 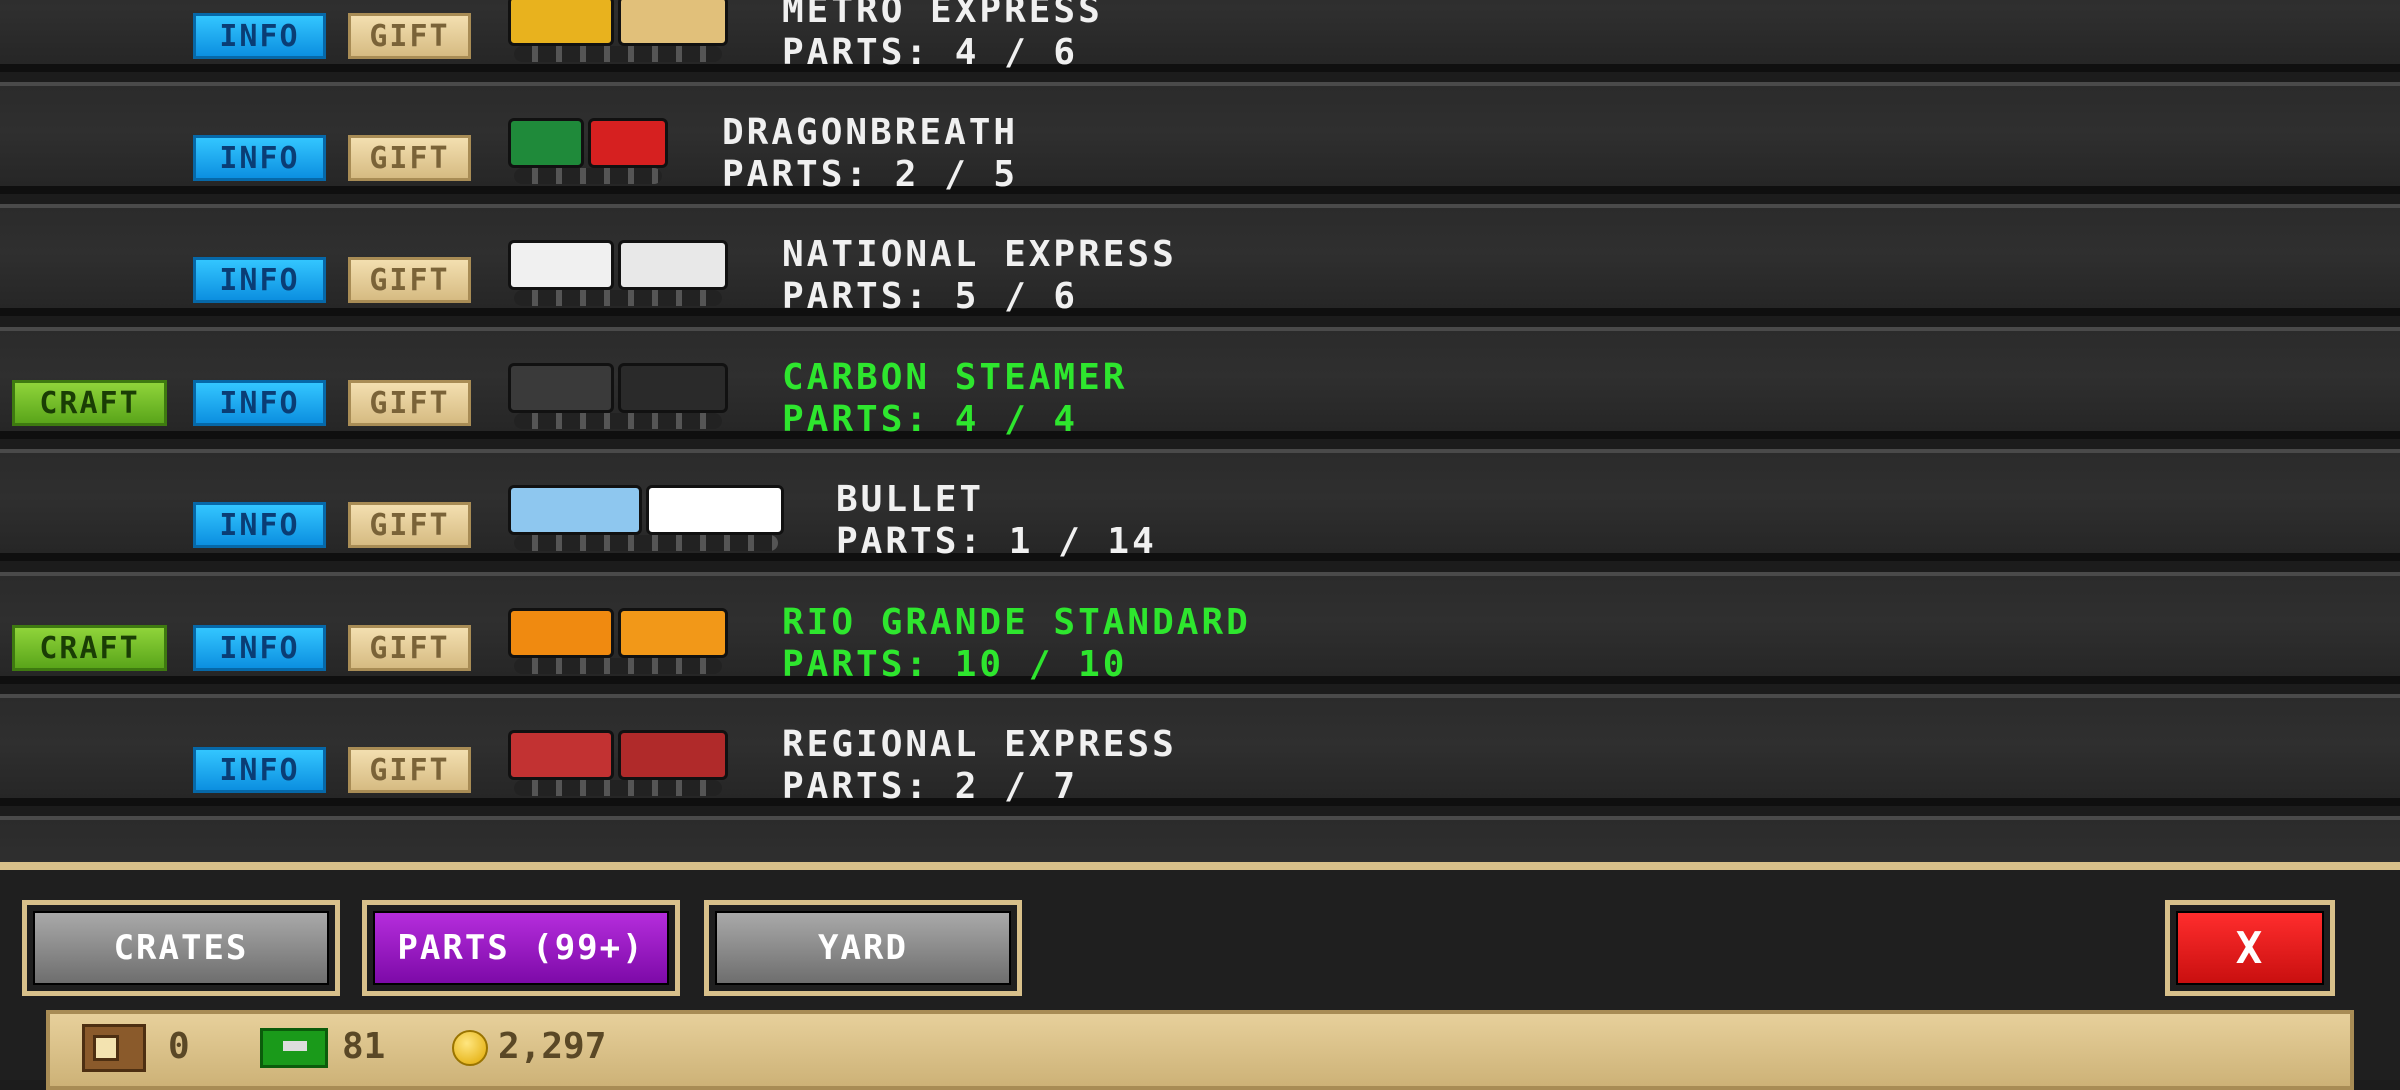 What do you see at coordinates (979, 254) in the screenshot?
I see `train-name: NATIONAL EXPRESS` at bounding box center [979, 254].